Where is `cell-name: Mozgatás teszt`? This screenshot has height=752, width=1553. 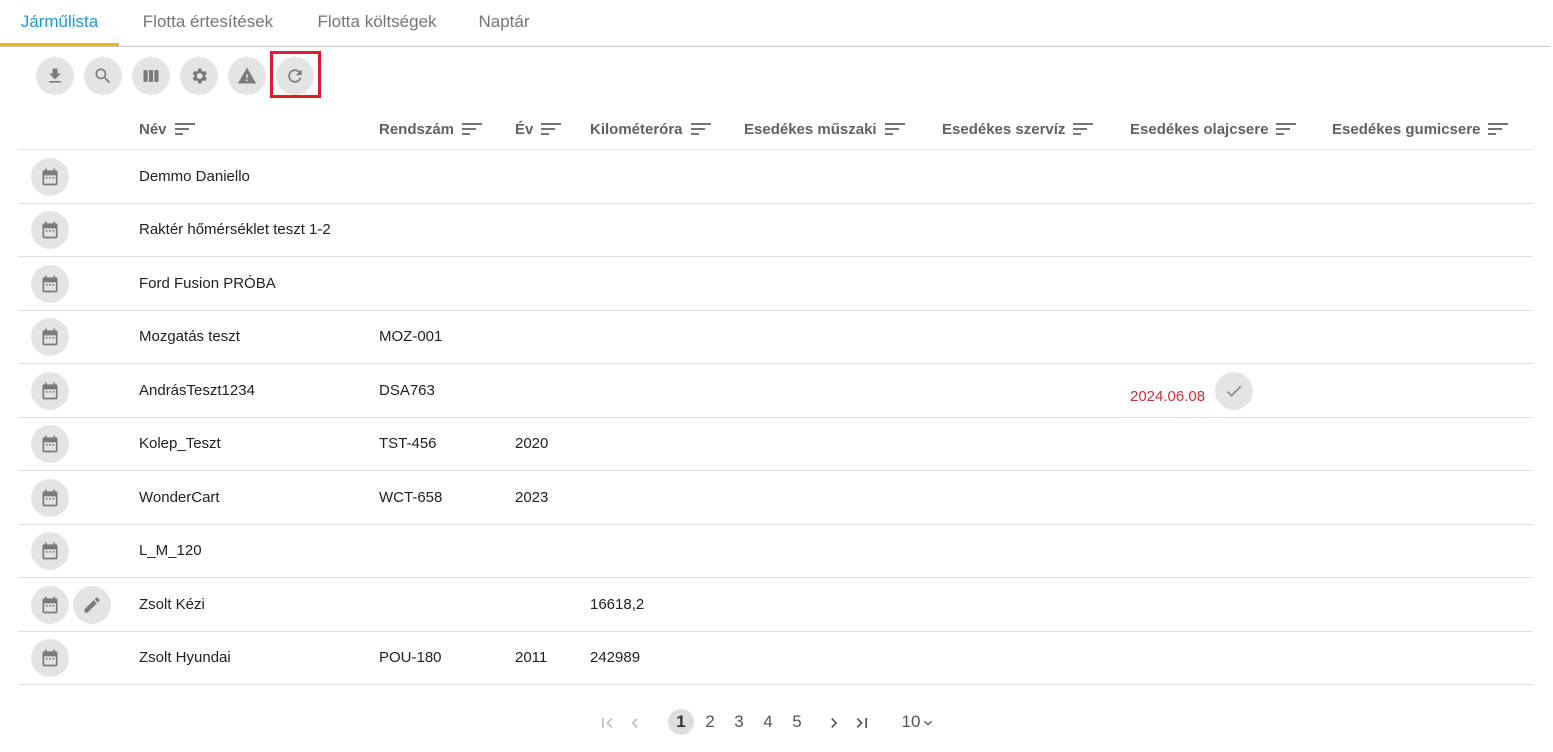
cell-name: Mozgatás teszt is located at coordinates (189, 336).